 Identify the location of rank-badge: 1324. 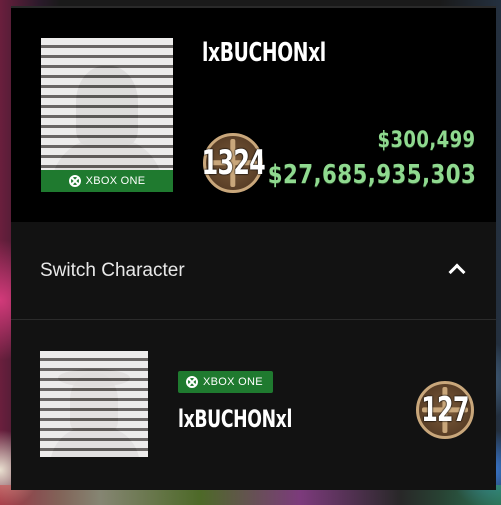
(233, 163).